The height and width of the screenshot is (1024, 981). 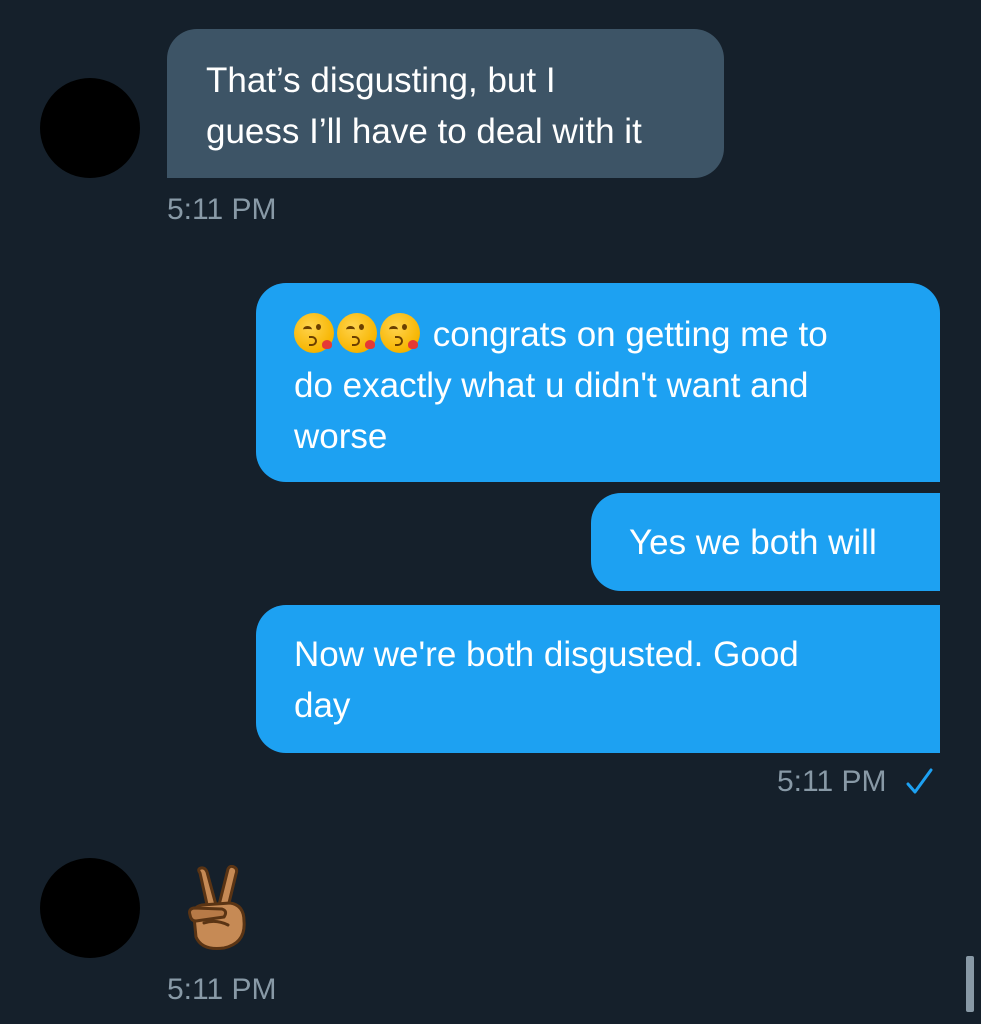 What do you see at coordinates (753, 542) in the screenshot?
I see `message-text: Yes we both will` at bounding box center [753, 542].